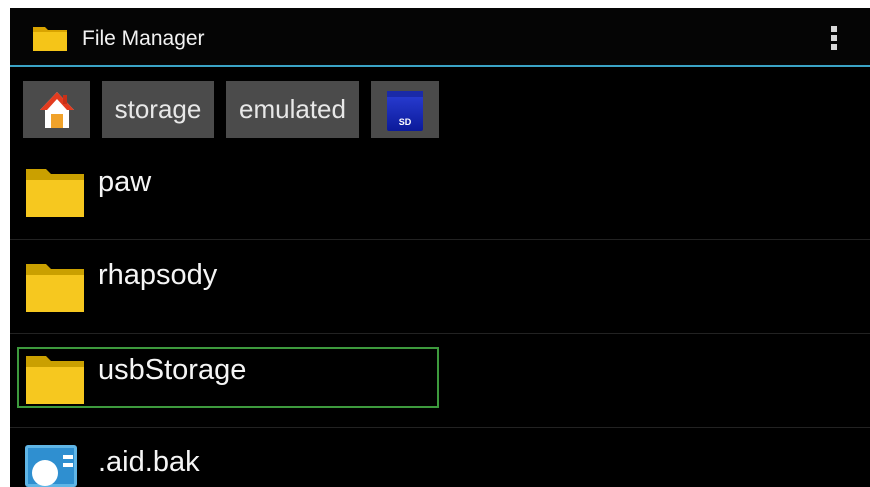 The height and width of the screenshot is (487, 870). I want to click on file-icon, so click(51, 466).